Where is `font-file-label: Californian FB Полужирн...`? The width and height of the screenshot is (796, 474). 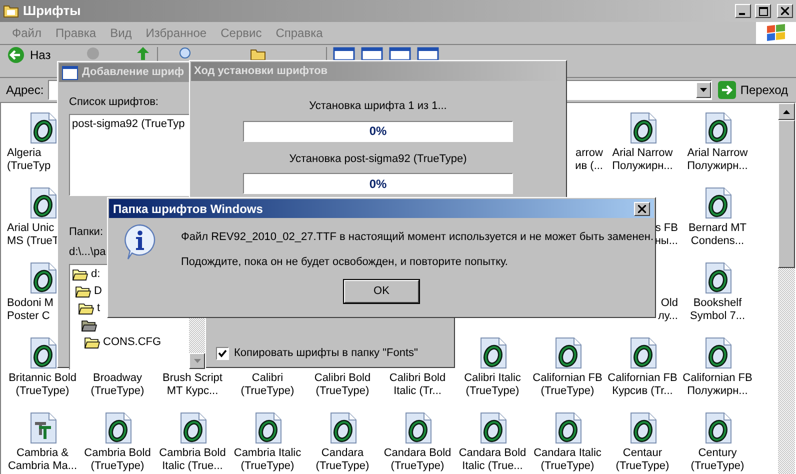 font-file-label: Californian FB Полужирн... is located at coordinates (717, 385).